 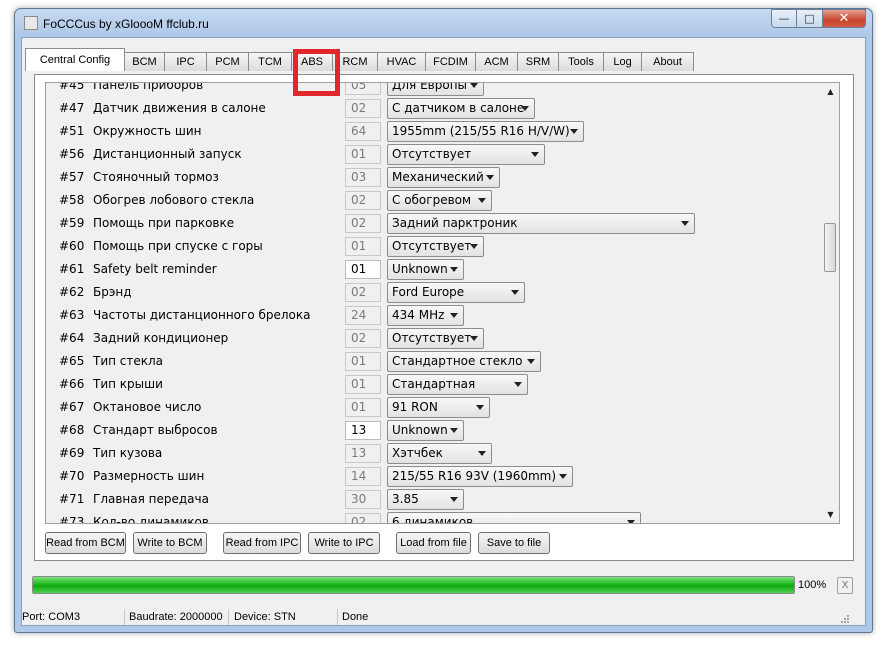 I want to click on row-number: #62, so click(x=72, y=292).